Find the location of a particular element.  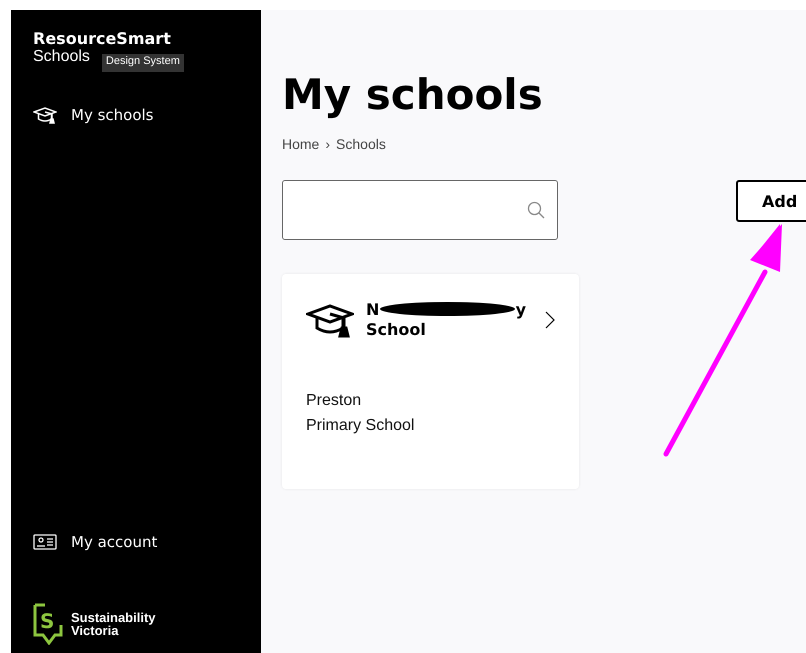

school-name: y is located at coordinates (521, 310).